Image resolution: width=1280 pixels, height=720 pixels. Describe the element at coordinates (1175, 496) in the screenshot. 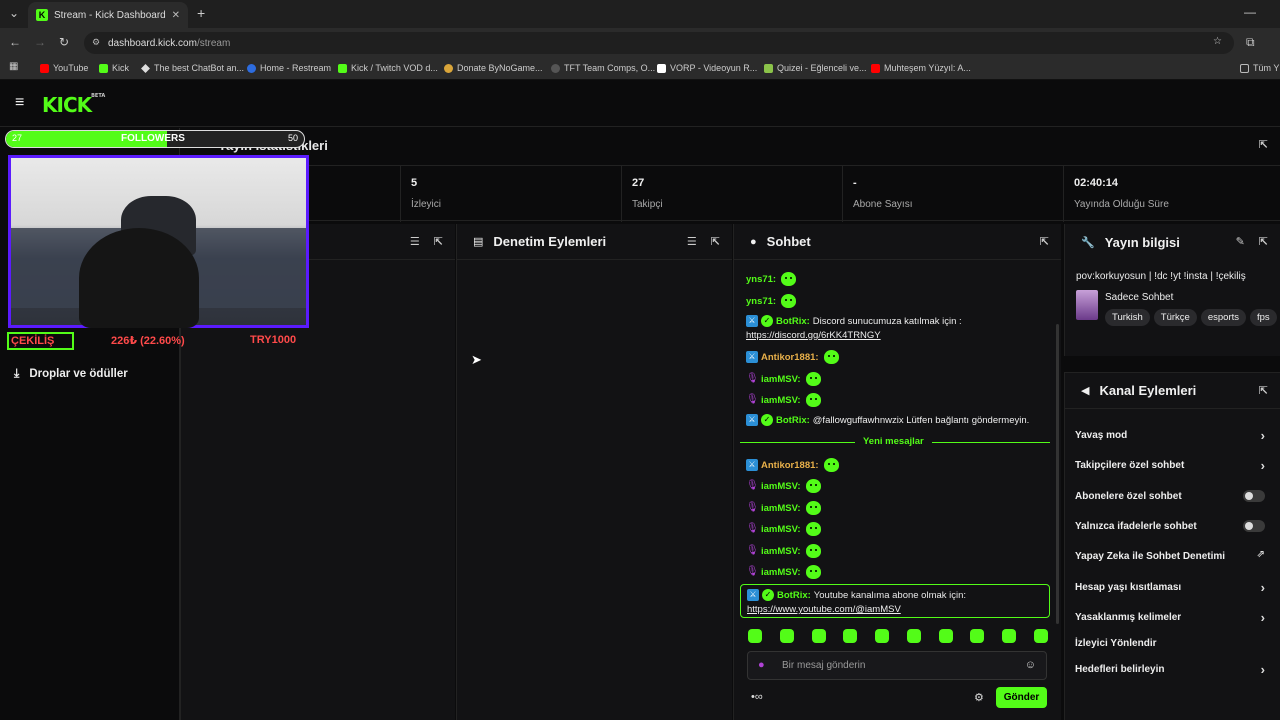

I see `channel-action-item: Abonelere özel sohbet` at that location.